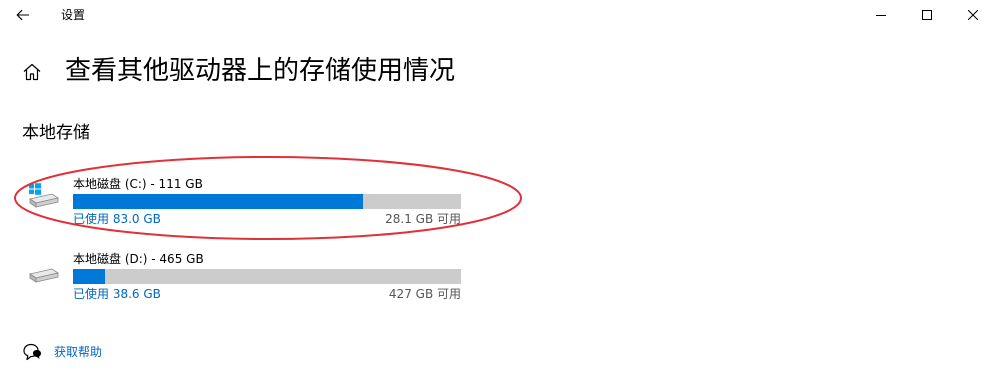  I want to click on back-button, so click(23, 15).